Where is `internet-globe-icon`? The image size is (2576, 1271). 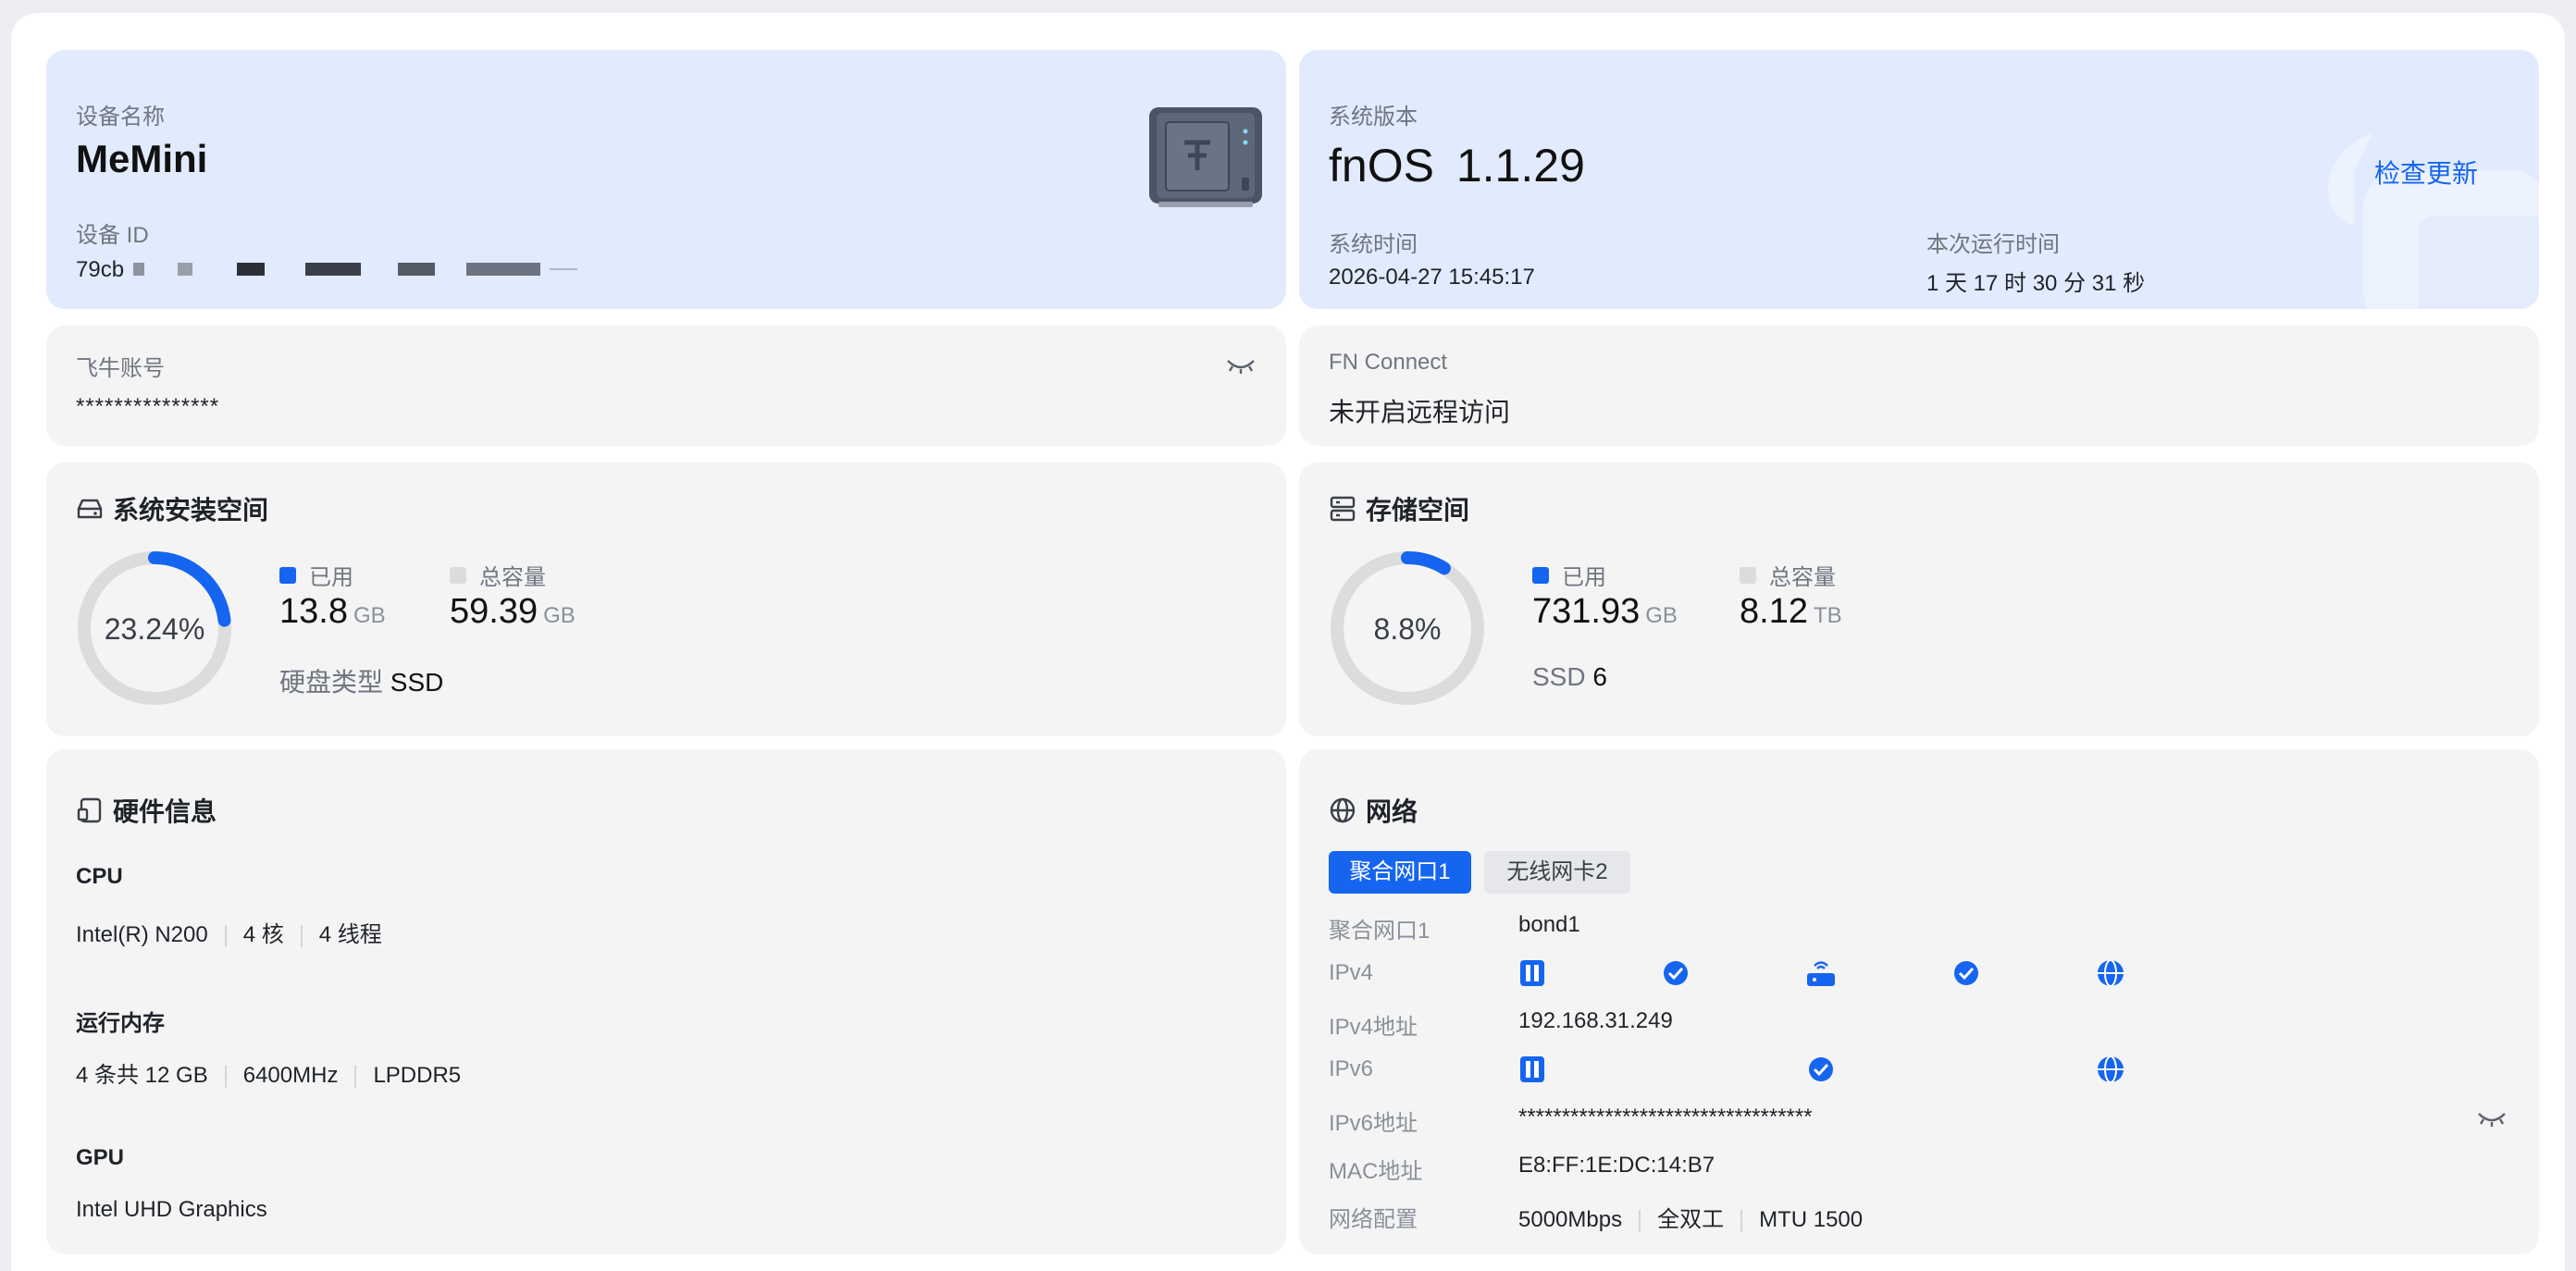 internet-globe-icon is located at coordinates (2111, 973).